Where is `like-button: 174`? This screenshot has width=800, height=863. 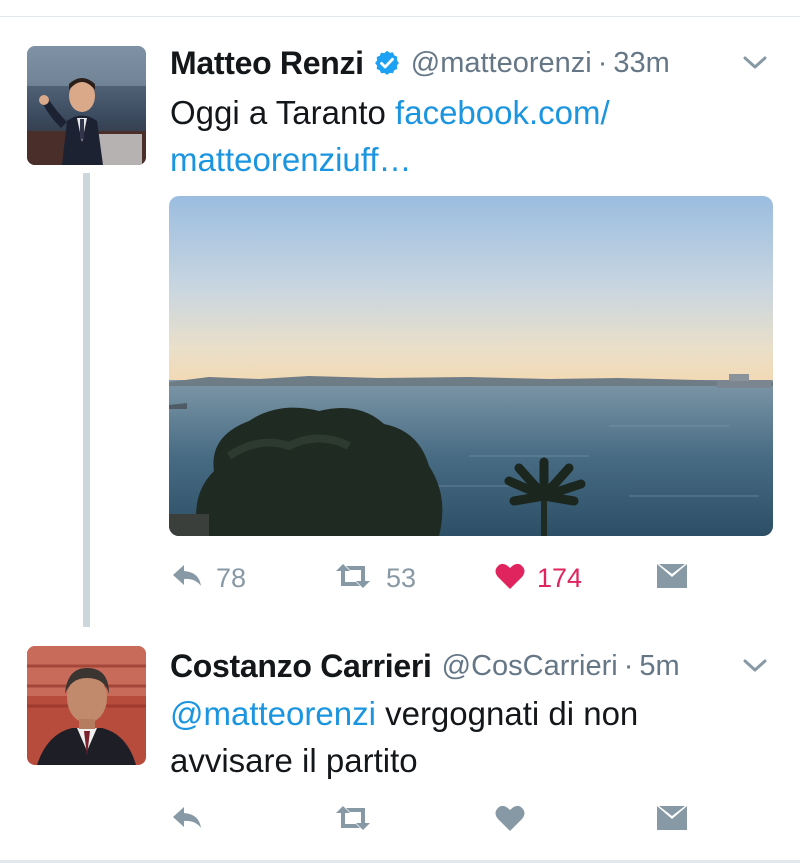
like-button: 174 is located at coordinates (538, 578).